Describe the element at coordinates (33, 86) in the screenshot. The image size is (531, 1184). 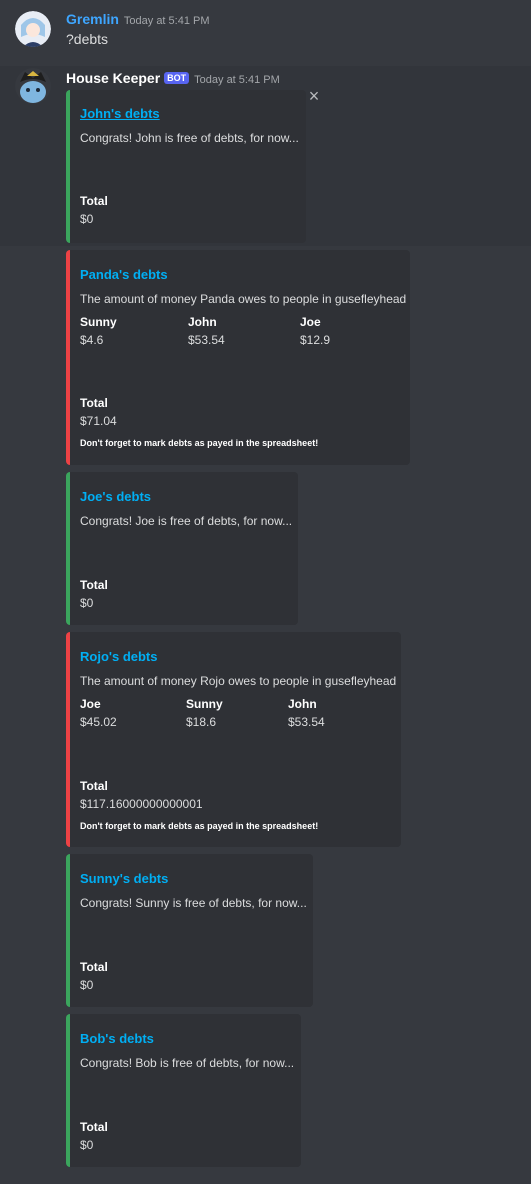
I see `house-keeper-avatar` at that location.